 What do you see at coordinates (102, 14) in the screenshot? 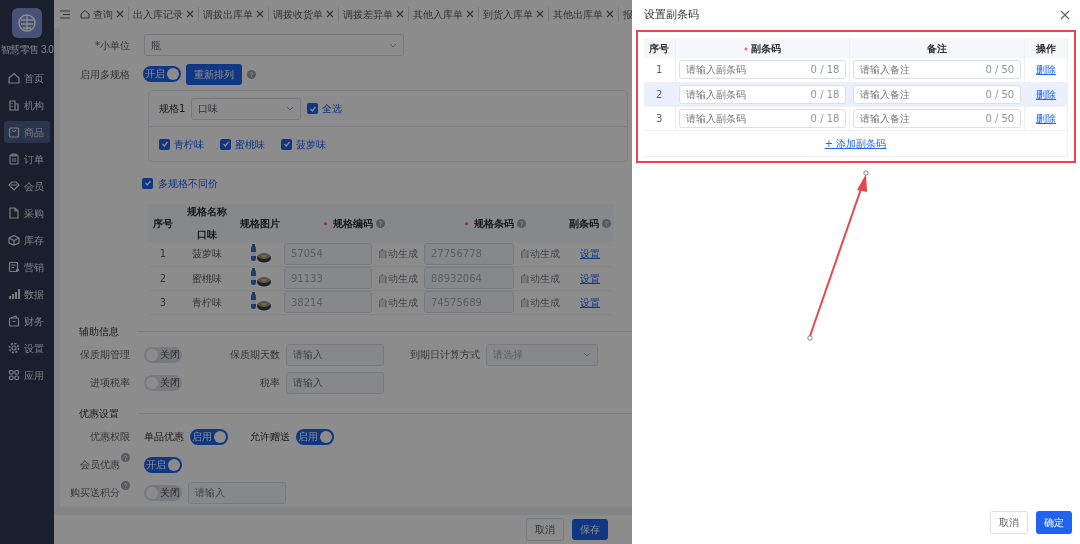
I see `tab: 查询` at bounding box center [102, 14].